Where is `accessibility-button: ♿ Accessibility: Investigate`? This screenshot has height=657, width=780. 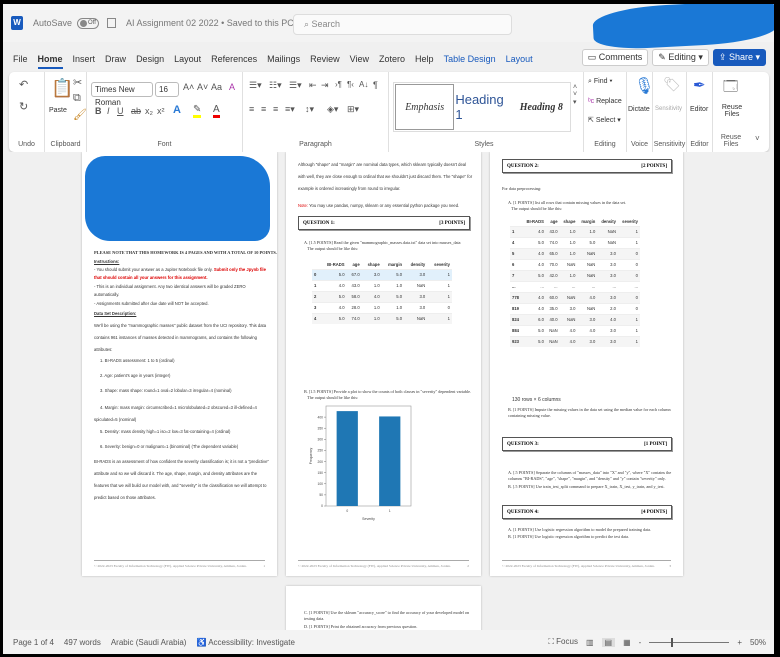 accessibility-button: ♿ Accessibility: Investigate is located at coordinates (245, 642).